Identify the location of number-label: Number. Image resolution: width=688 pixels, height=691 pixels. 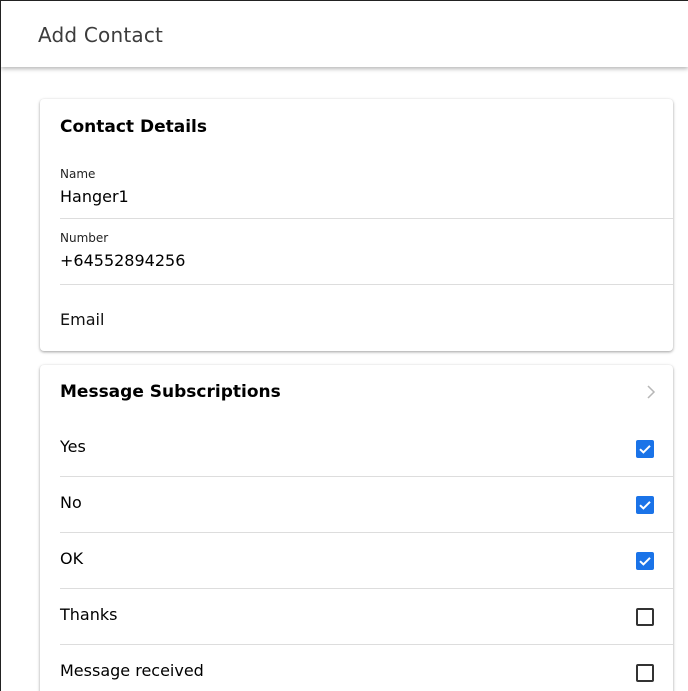
(84, 238).